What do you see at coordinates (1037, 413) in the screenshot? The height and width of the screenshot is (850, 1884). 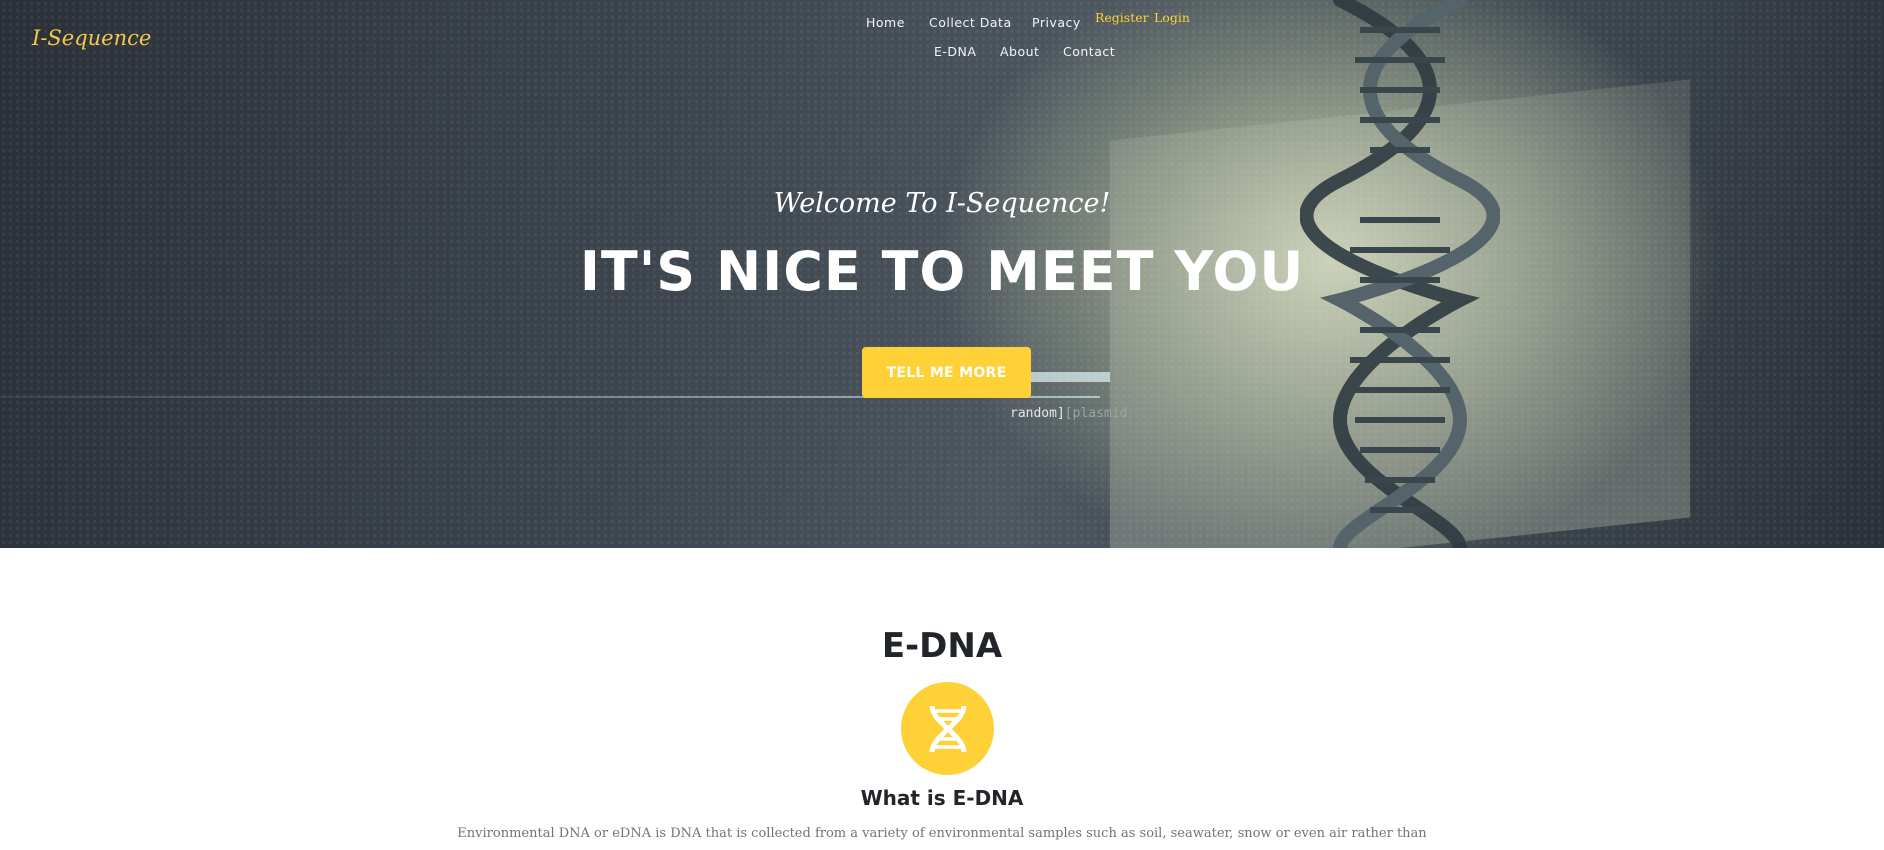 I see `caption-part: random]` at bounding box center [1037, 413].